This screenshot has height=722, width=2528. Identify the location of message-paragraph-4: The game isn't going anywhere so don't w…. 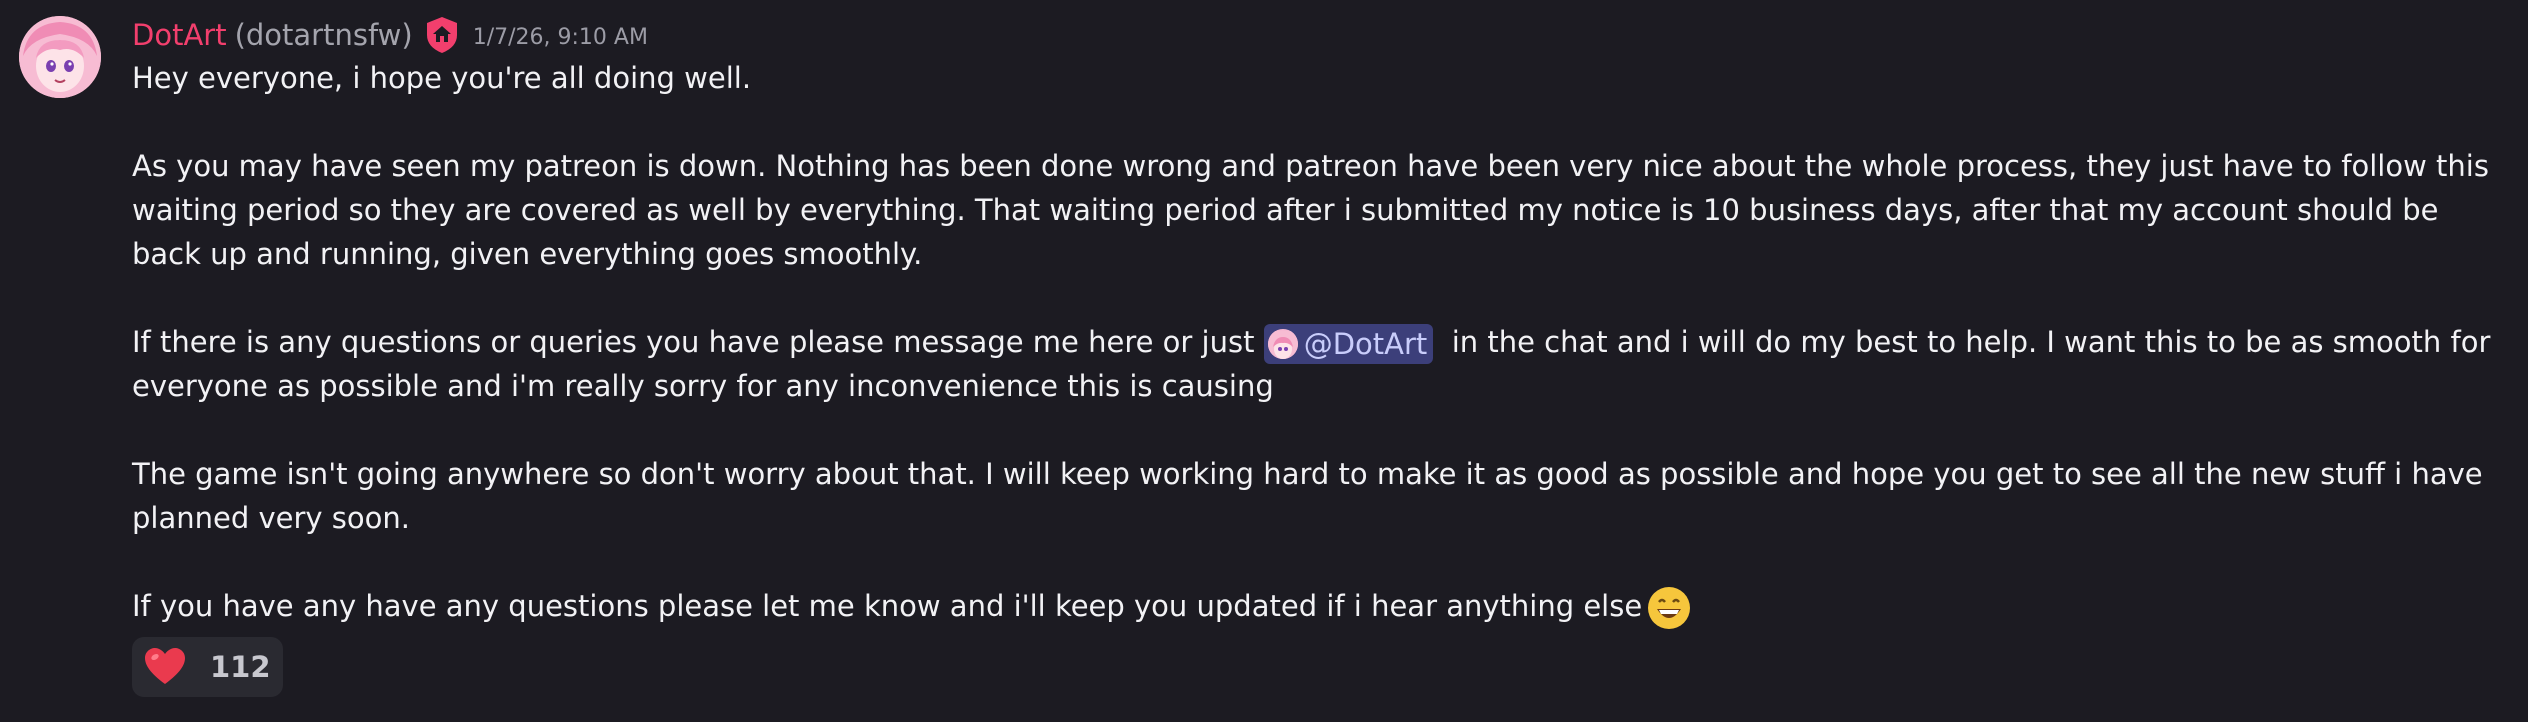
(1307, 496).